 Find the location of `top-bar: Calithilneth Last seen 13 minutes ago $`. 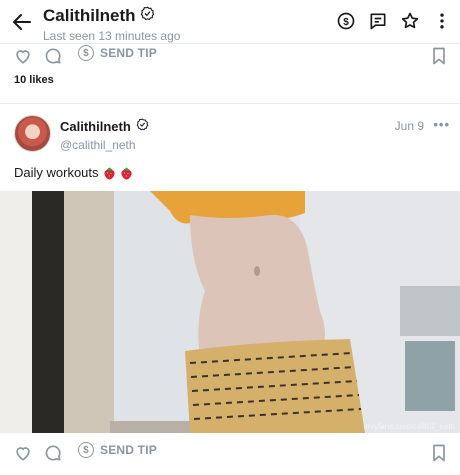

top-bar: Calithilneth Last seen 13 minutes ago $ is located at coordinates (230, 22).